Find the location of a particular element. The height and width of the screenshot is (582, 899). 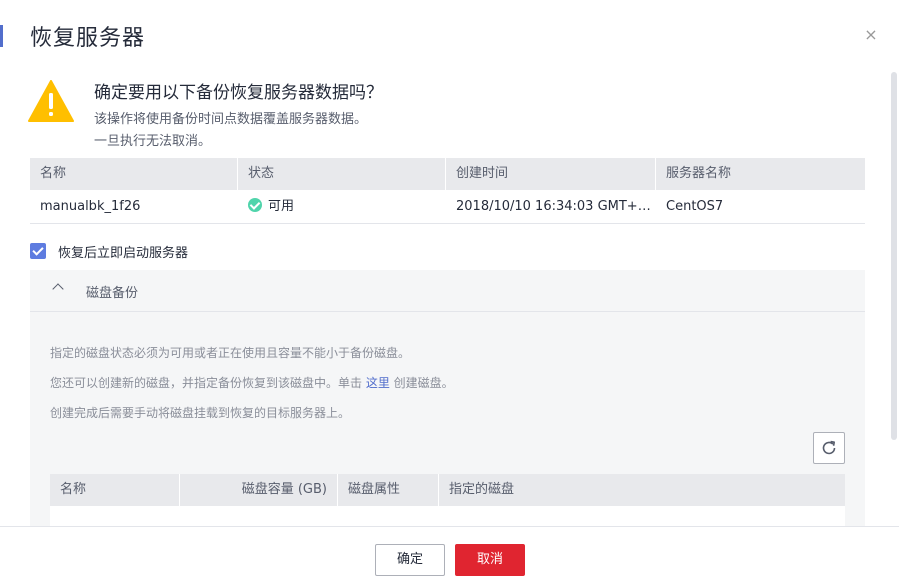

chevron-up-icon is located at coordinates (58, 289).